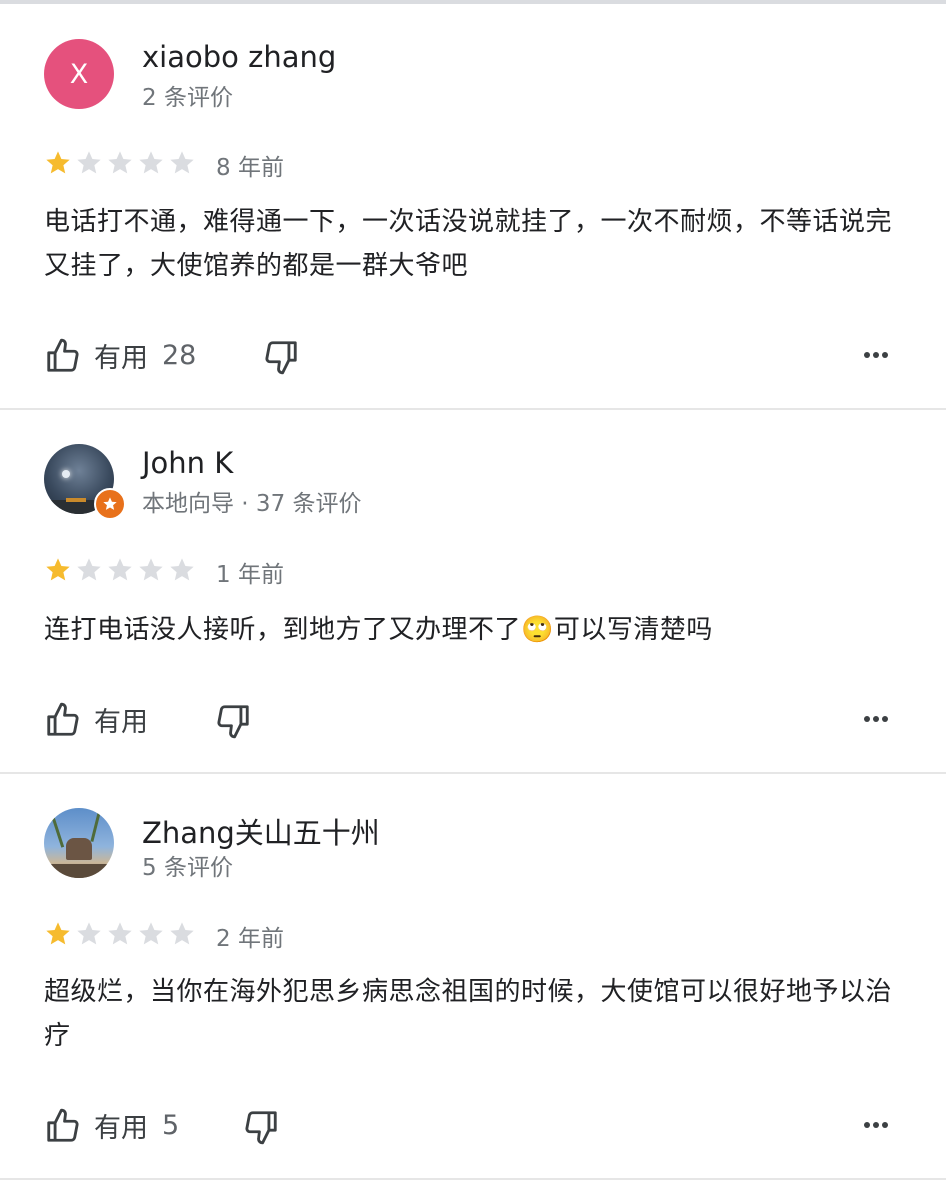 This screenshot has width=946, height=1200. I want to click on avatar: X, so click(79, 74).